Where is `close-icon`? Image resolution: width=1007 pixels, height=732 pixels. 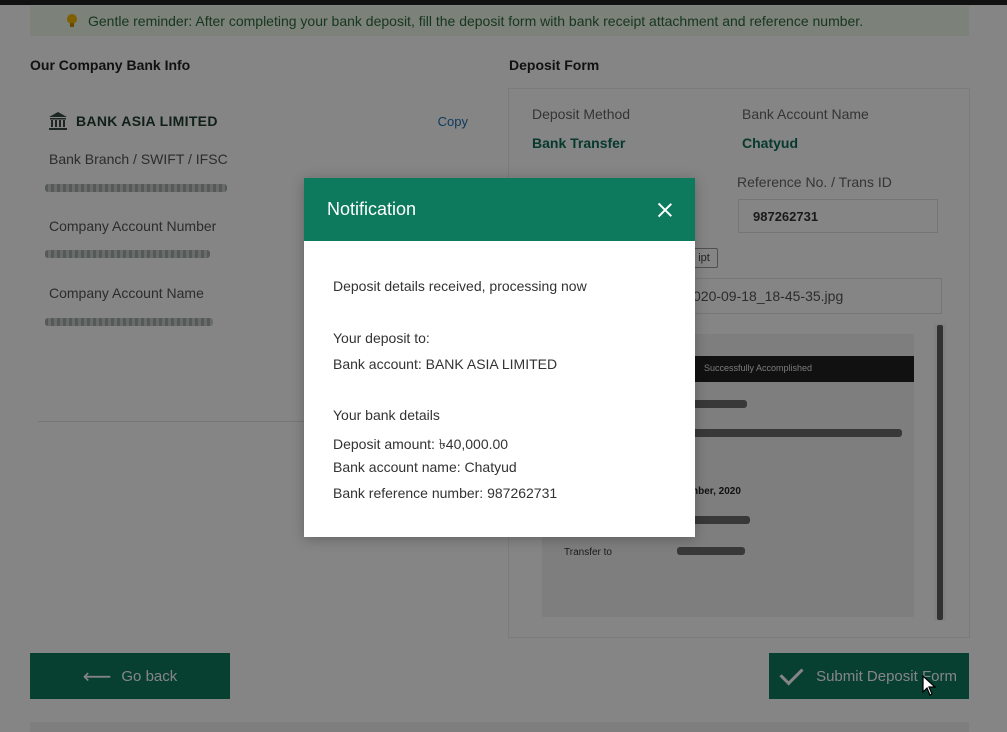
close-icon is located at coordinates (665, 210).